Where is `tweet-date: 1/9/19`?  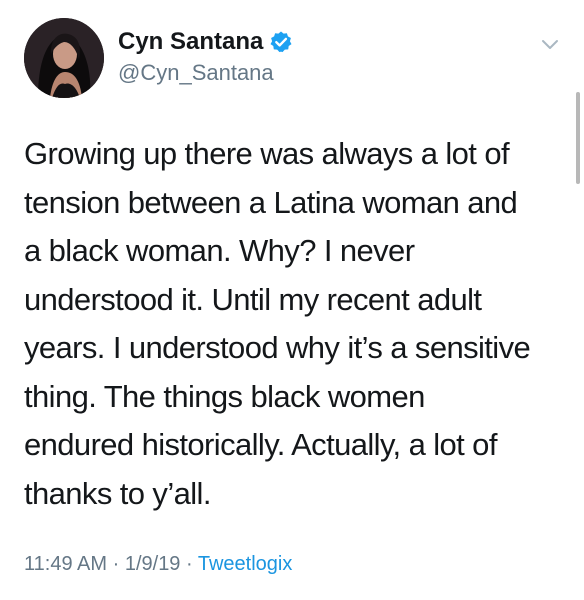
tweet-date: 1/9/19 is located at coordinates (153, 564).